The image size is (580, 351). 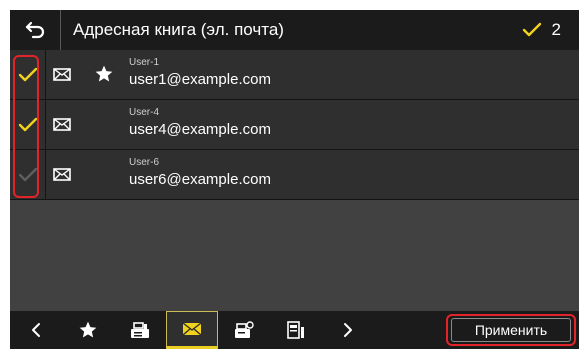 I want to click on page-title: Адресная книга (эл. почта), so click(x=178, y=29).